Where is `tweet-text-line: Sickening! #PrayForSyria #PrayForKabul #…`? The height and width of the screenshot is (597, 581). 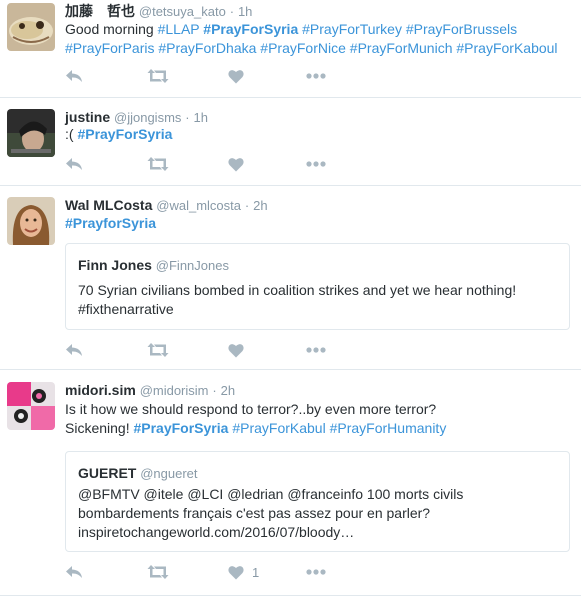
tweet-text-line: Sickening! #PrayForSyria #PrayForKabul #… is located at coordinates (255, 428).